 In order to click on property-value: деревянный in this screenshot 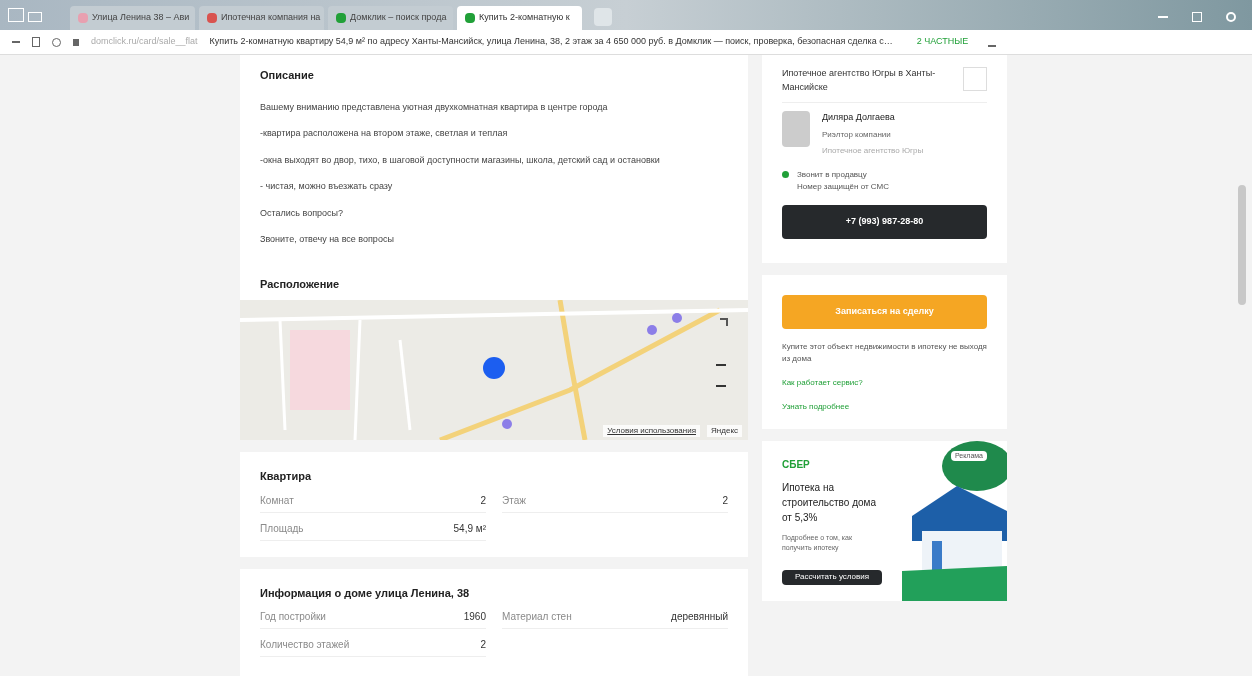, I will do `click(699, 617)`.